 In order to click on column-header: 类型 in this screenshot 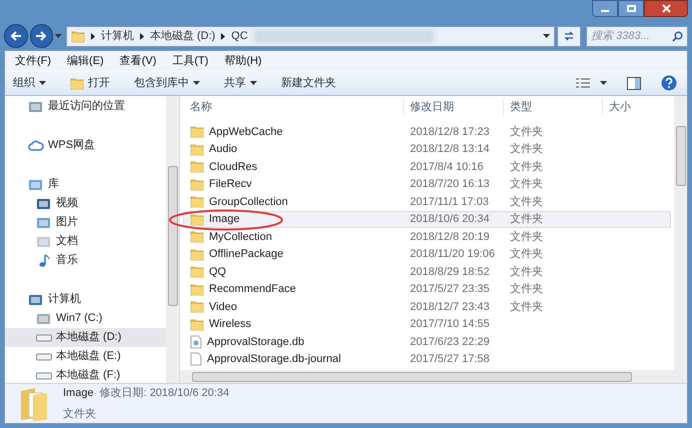, I will do `click(552, 107)`.